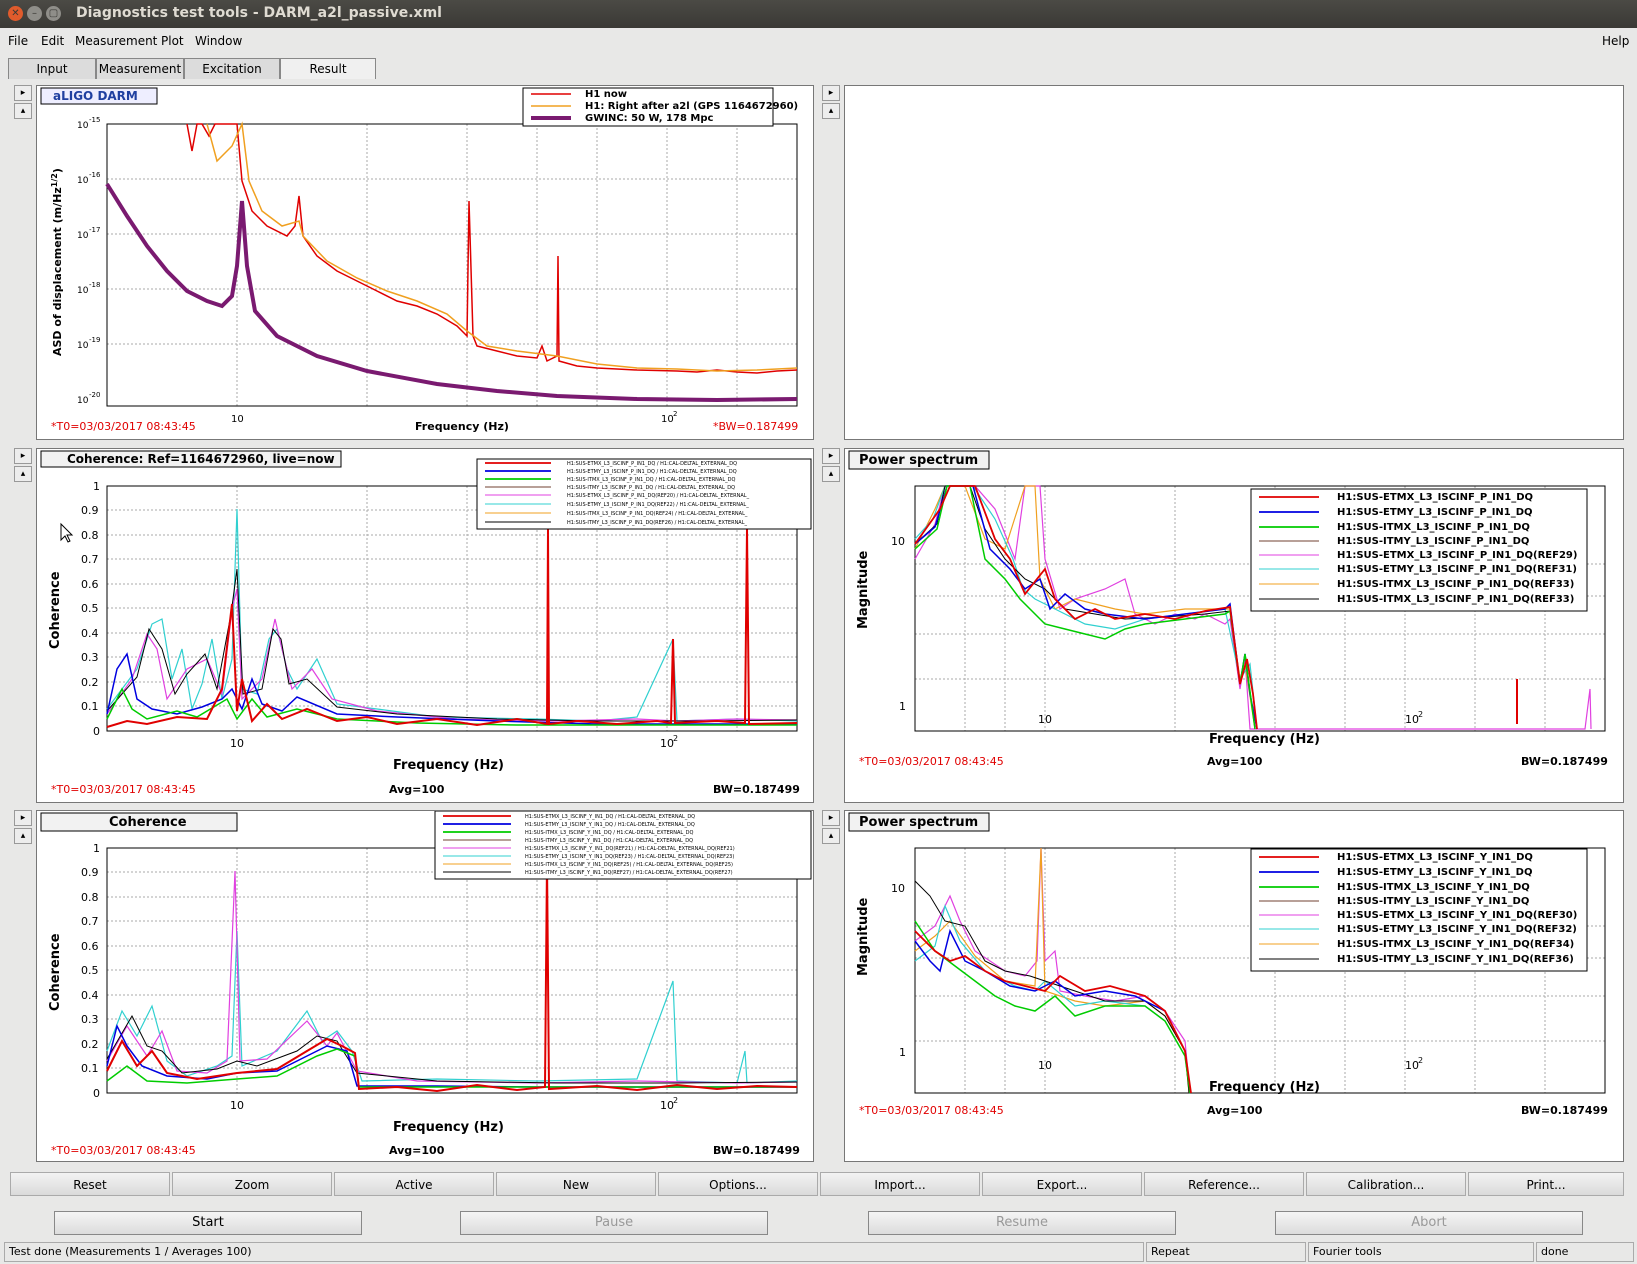  I want to click on ps2-legend-0: H1:SUS-ETMX_L3_ISCINF_Y_IN1_DQ, so click(1435, 857).